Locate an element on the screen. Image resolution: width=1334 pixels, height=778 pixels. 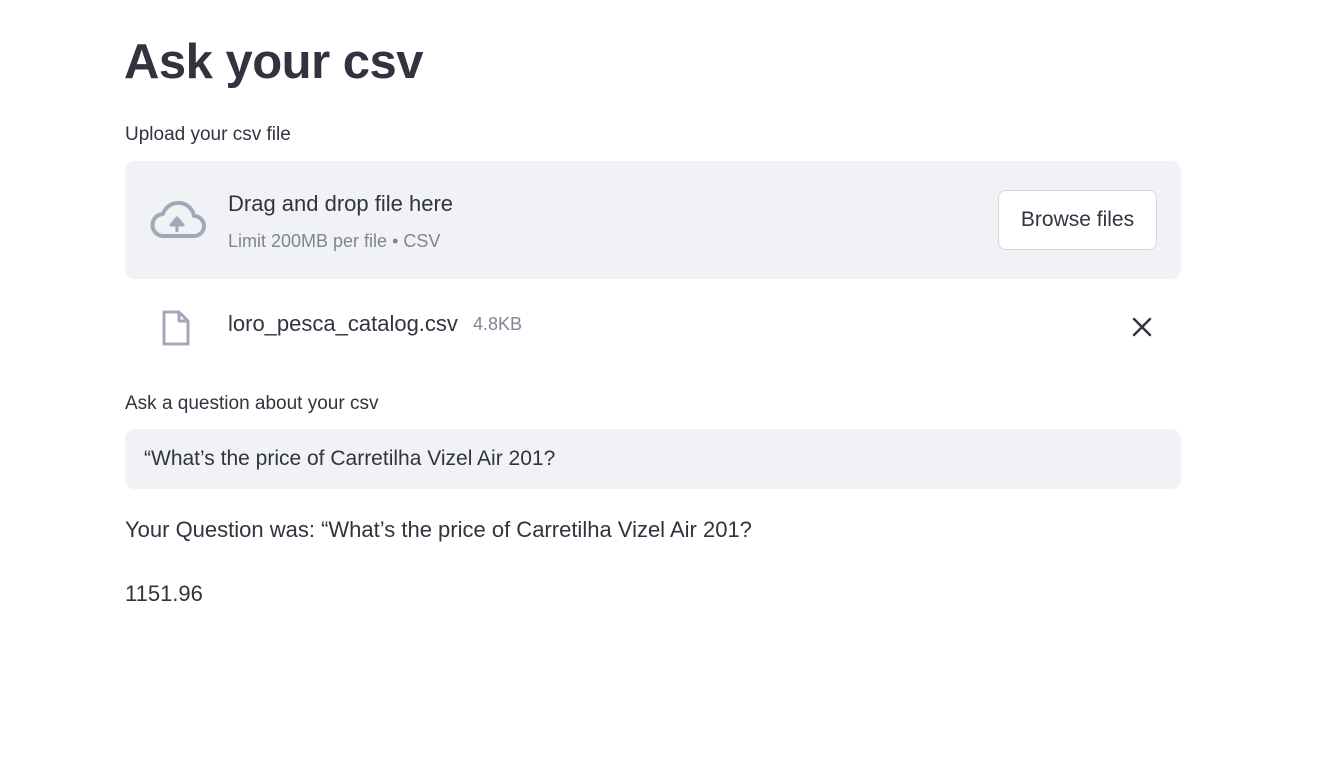
close-icon is located at coordinates (1142, 327).